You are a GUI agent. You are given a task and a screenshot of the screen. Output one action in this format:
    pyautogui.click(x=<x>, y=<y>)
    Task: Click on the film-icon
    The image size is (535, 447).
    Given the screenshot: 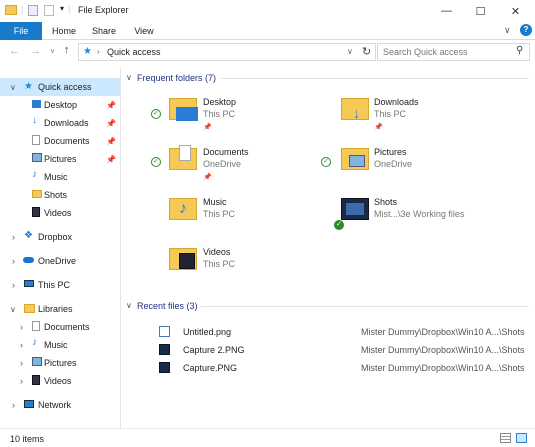 What is the action you would take?
    pyautogui.click(x=36, y=380)
    